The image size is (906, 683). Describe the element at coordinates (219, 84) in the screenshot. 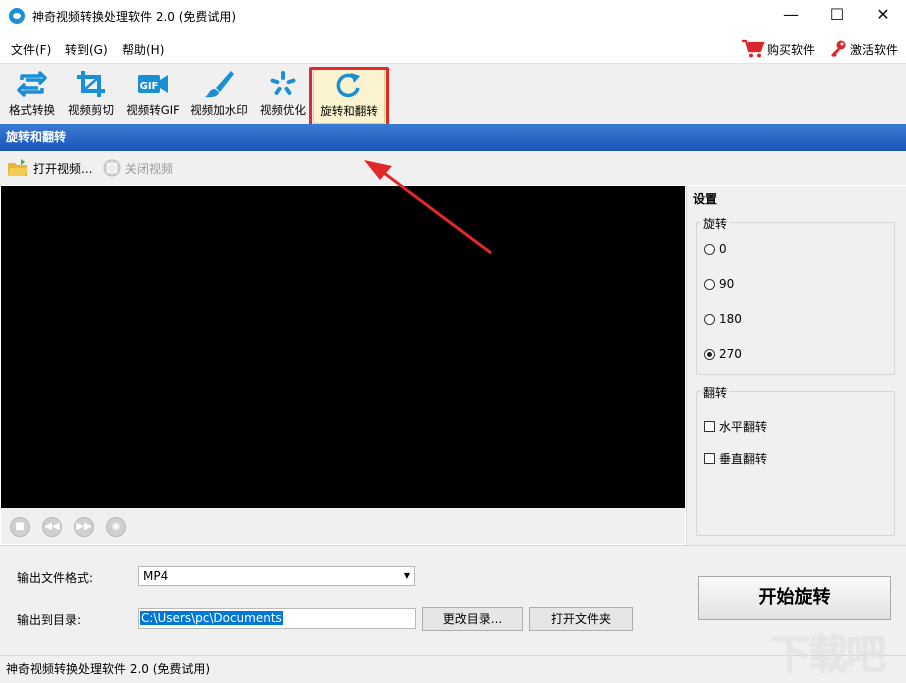

I see `brush-icon` at that location.